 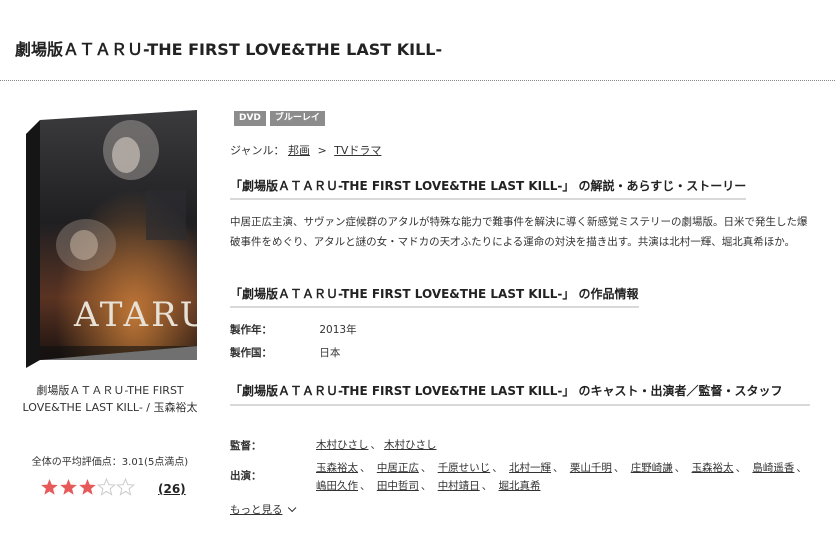 What do you see at coordinates (376, 445) in the screenshot?
I see `director-list: 木村ひさし、木村ひさし` at bounding box center [376, 445].